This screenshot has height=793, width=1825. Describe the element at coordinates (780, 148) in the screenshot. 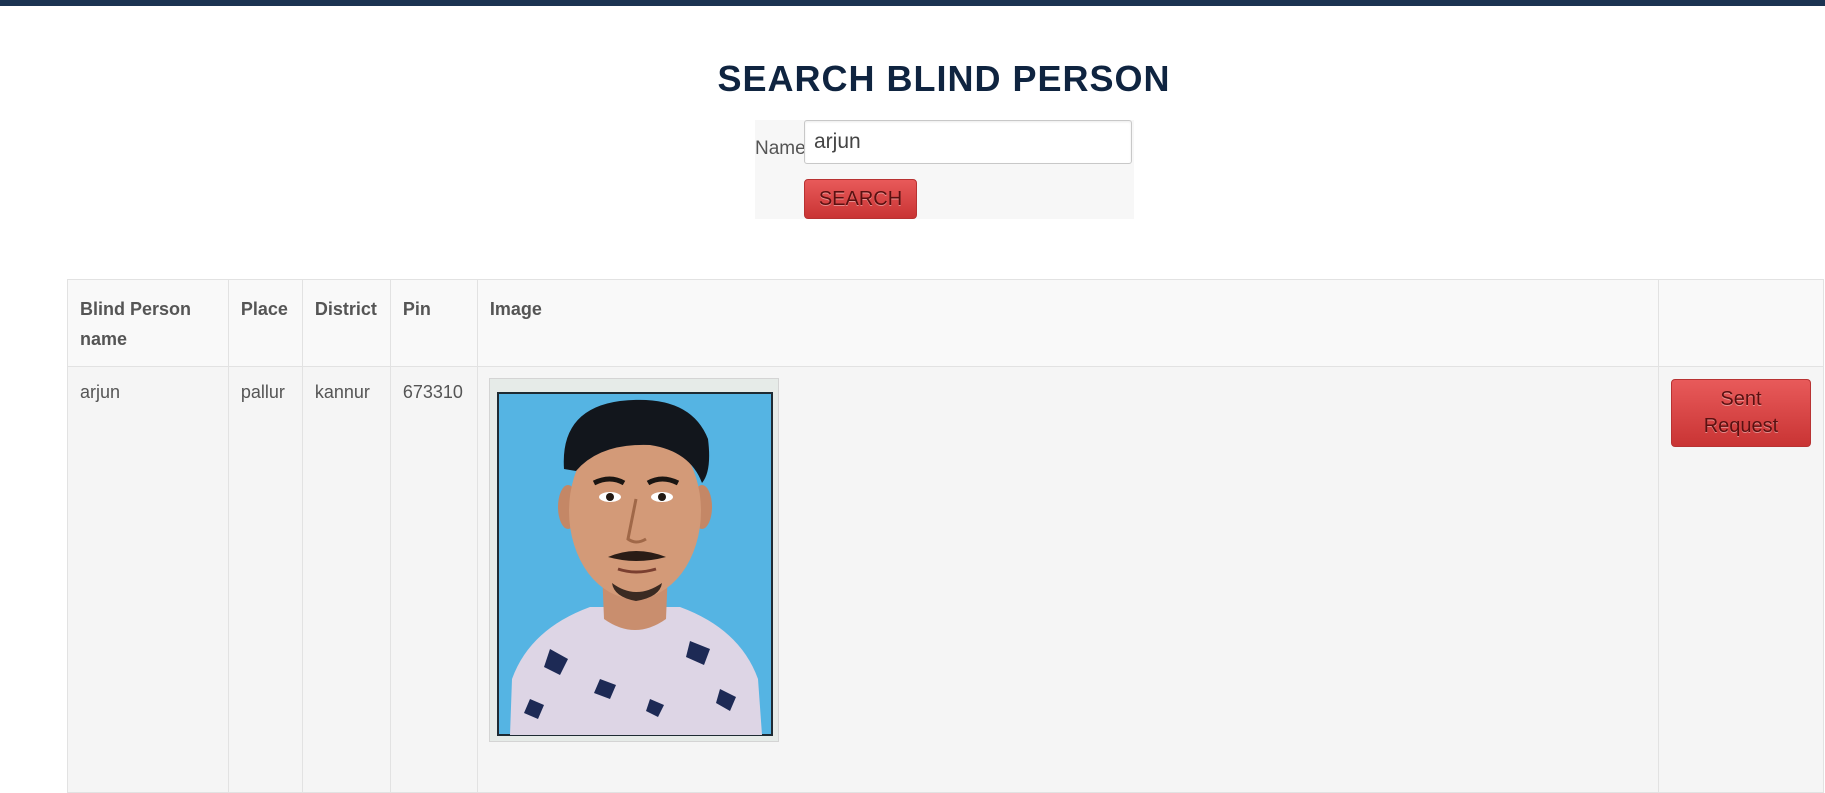

I see `name-label: Name` at that location.